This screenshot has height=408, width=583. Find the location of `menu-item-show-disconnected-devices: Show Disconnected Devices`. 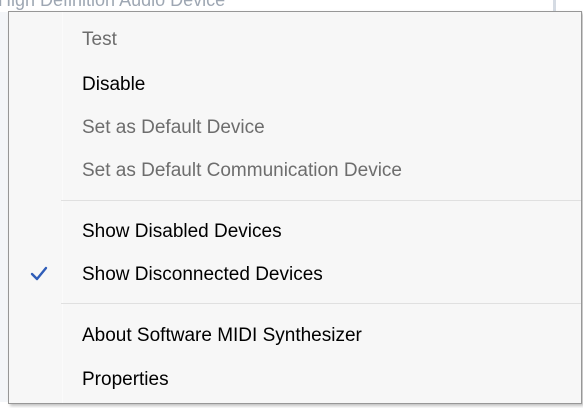

menu-item-show-disconnected-devices: Show Disconnected Devices is located at coordinates (295, 275).